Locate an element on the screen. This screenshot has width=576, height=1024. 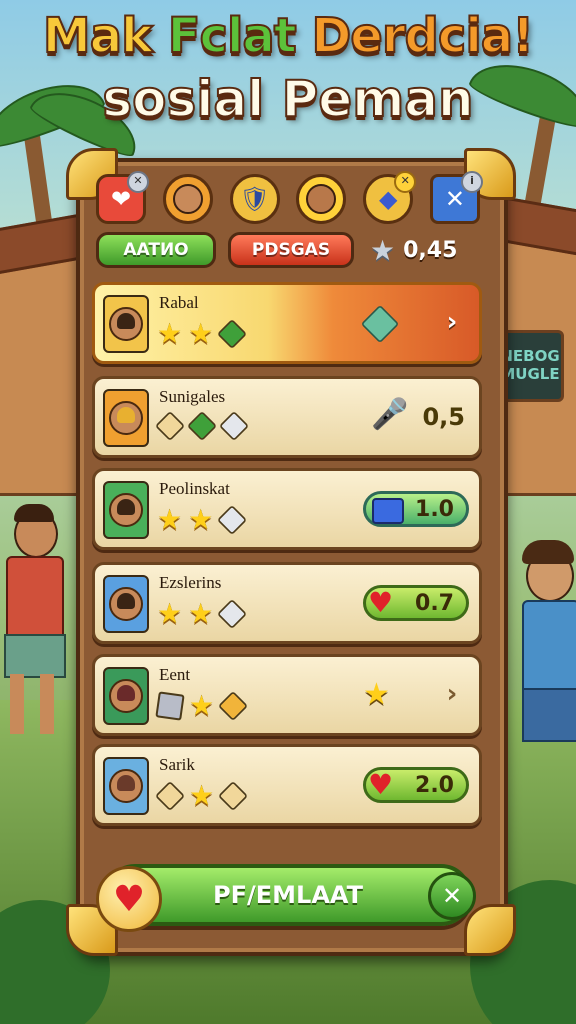
player-name: Ezslerins is located at coordinates (190, 582).